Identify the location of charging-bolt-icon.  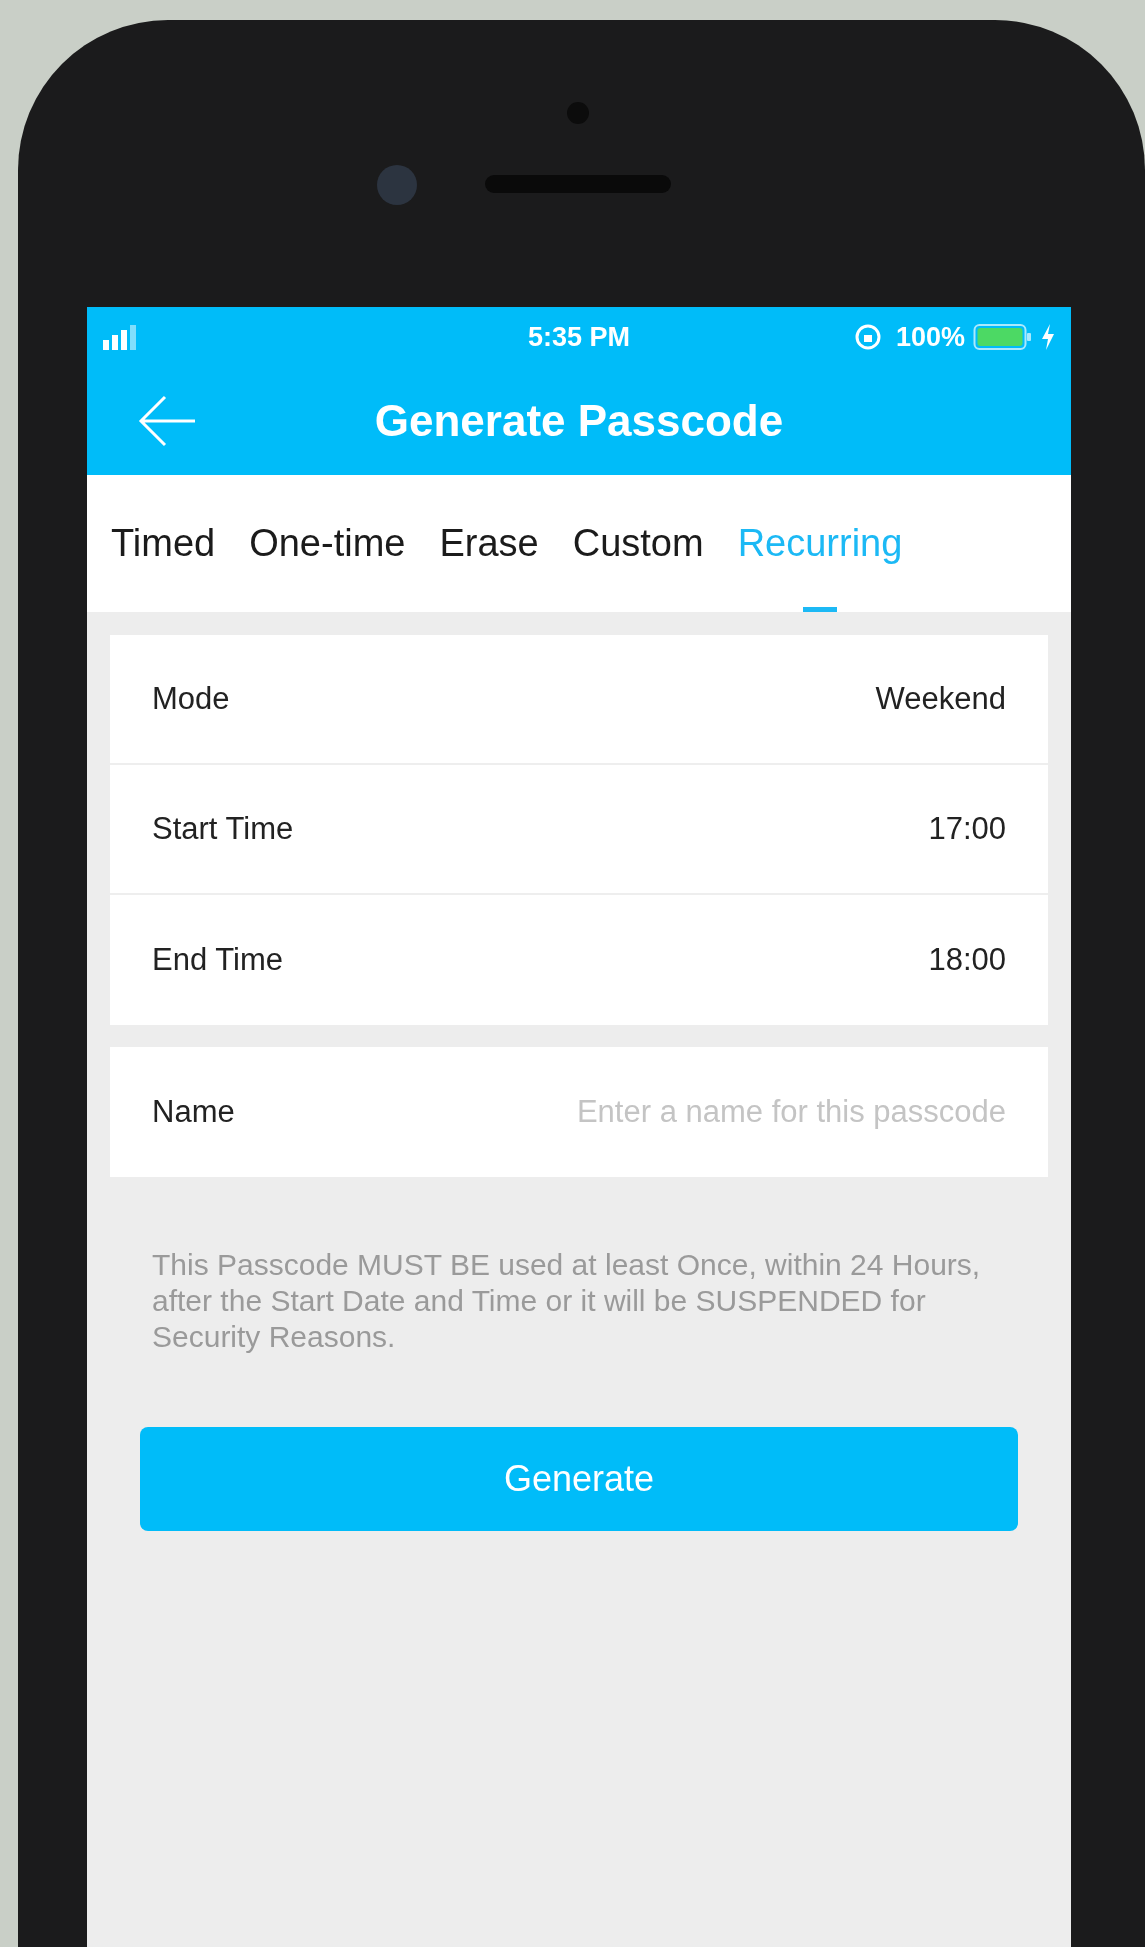
(1048, 337).